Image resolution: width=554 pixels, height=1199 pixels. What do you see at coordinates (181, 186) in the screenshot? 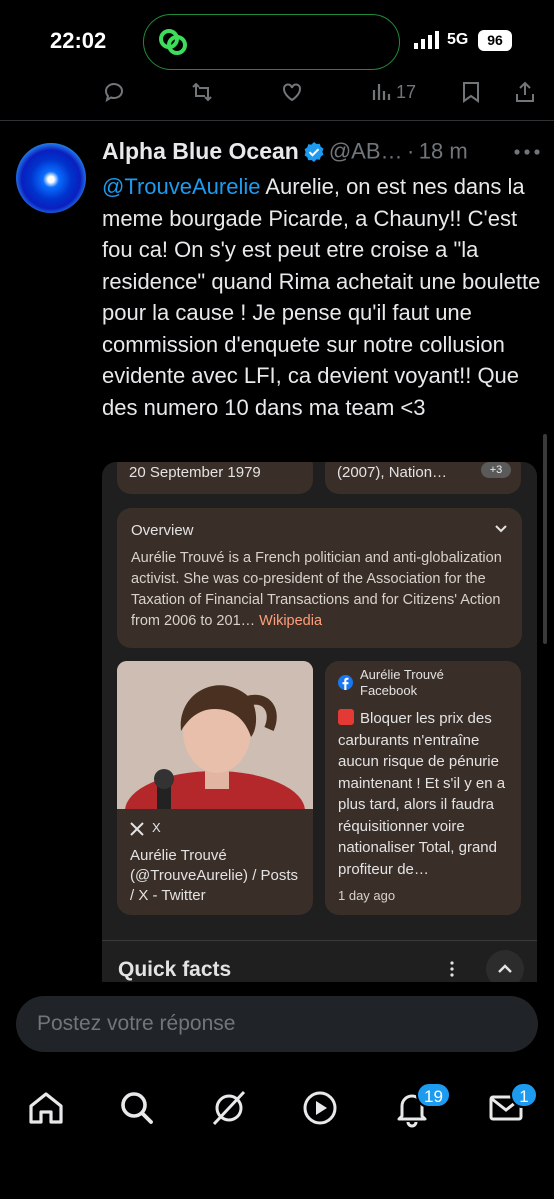
I see `mention-link: @TrouveAurelie` at bounding box center [181, 186].